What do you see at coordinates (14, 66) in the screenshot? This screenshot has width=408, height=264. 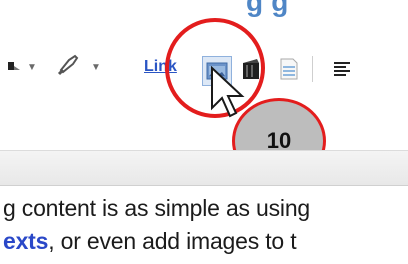 I see `text-color-icon` at bounding box center [14, 66].